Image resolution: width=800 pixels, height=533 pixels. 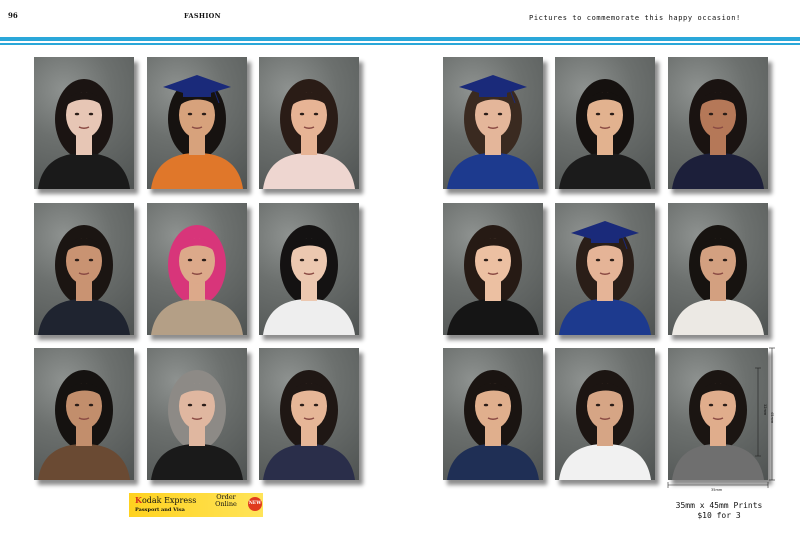 I want to click on portrait-man-hair-bun, so click(x=718, y=269).